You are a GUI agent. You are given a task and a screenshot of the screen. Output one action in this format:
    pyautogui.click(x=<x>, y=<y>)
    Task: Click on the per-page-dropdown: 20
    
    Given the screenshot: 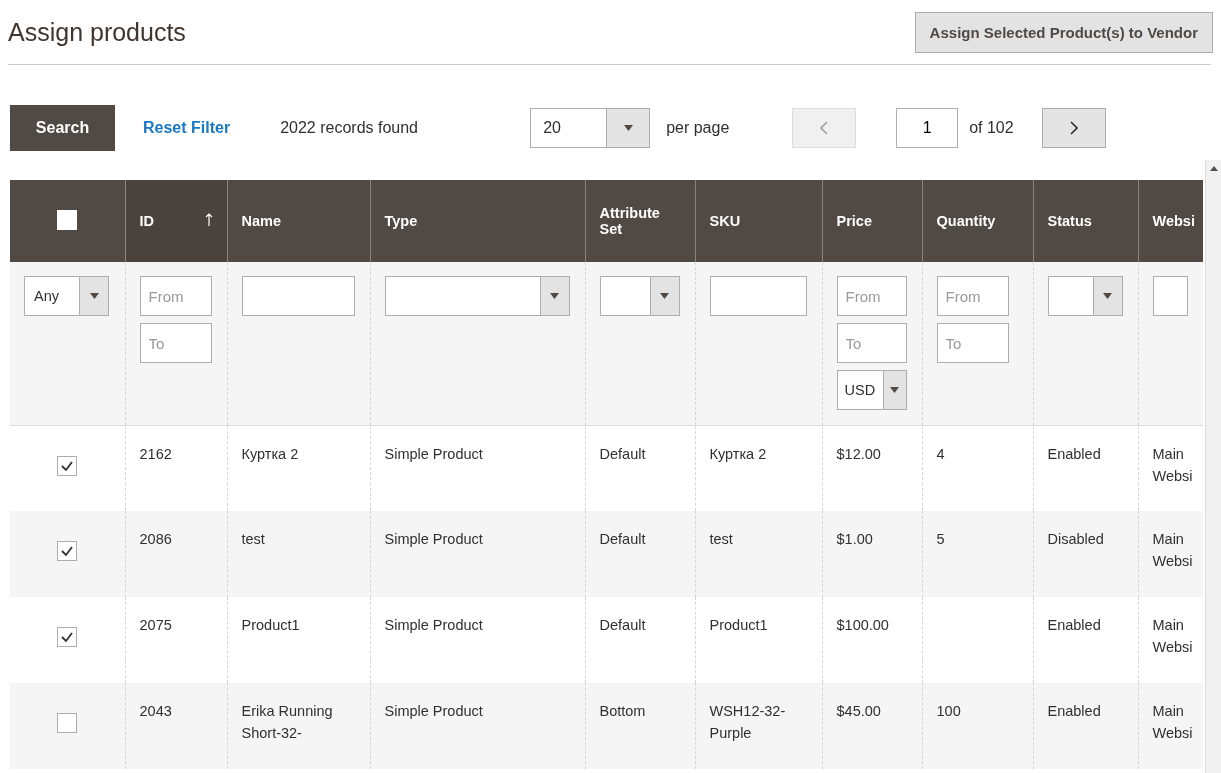 What is the action you would take?
    pyautogui.click(x=590, y=128)
    